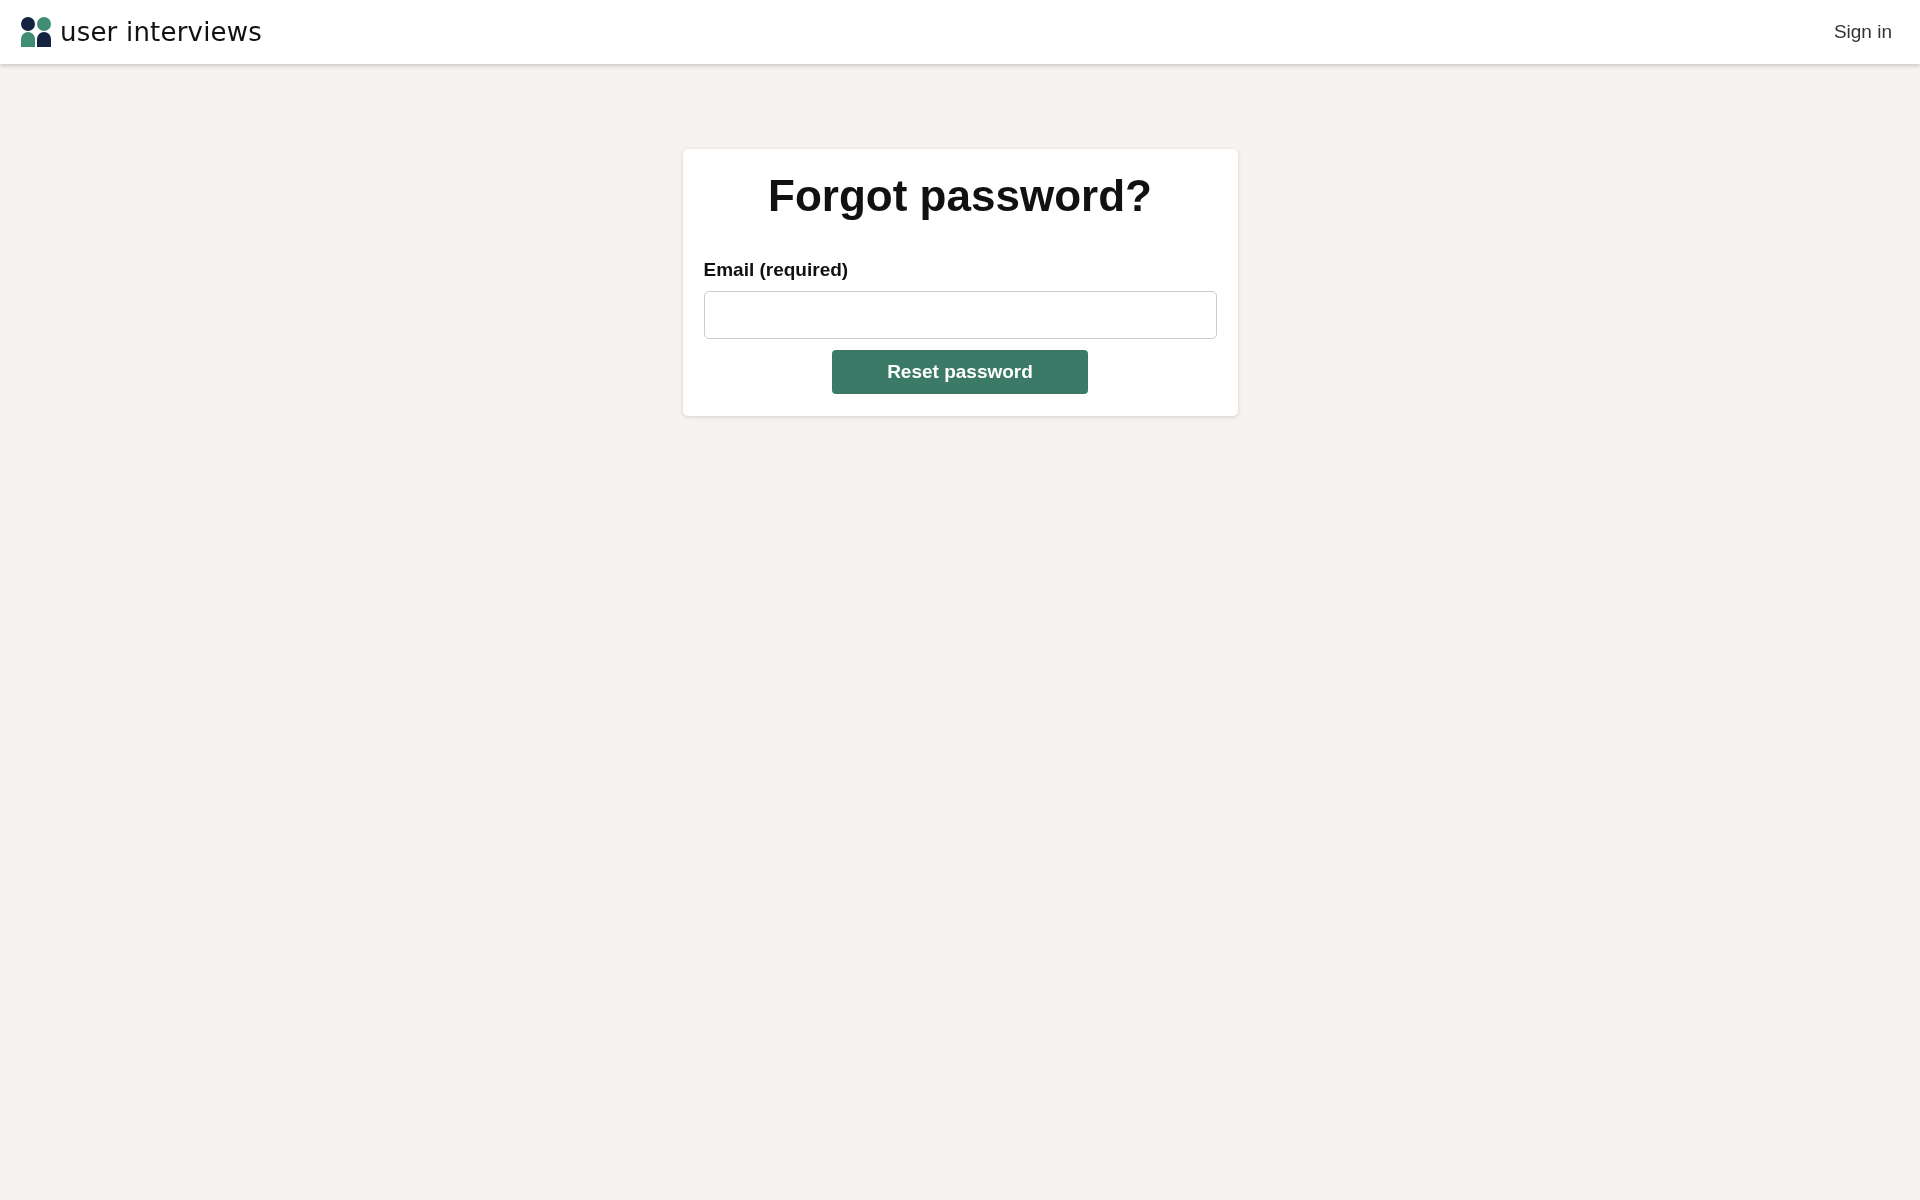  What do you see at coordinates (960, 372) in the screenshot?
I see `reset-password-button: Reset password` at bounding box center [960, 372].